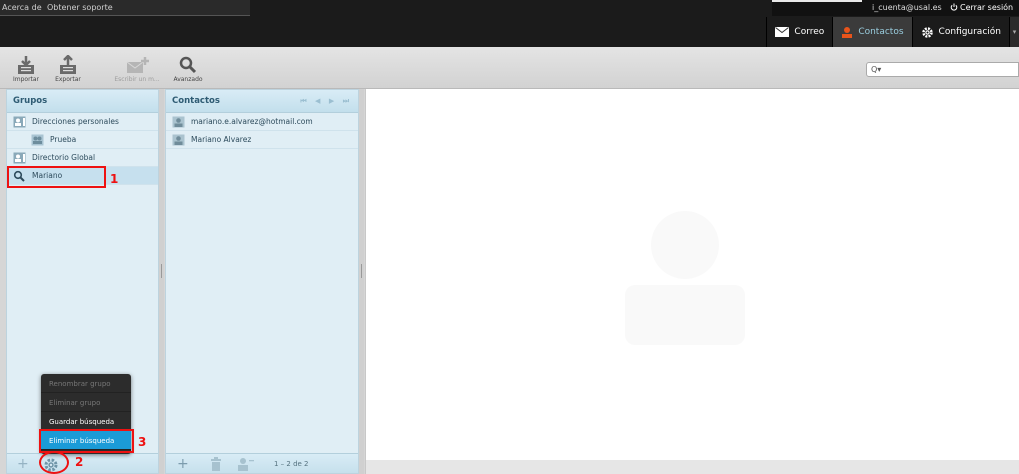 This screenshot has height=474, width=1019. What do you see at coordinates (137, 65) in the screenshot?
I see `envelope-plus-icon` at bounding box center [137, 65].